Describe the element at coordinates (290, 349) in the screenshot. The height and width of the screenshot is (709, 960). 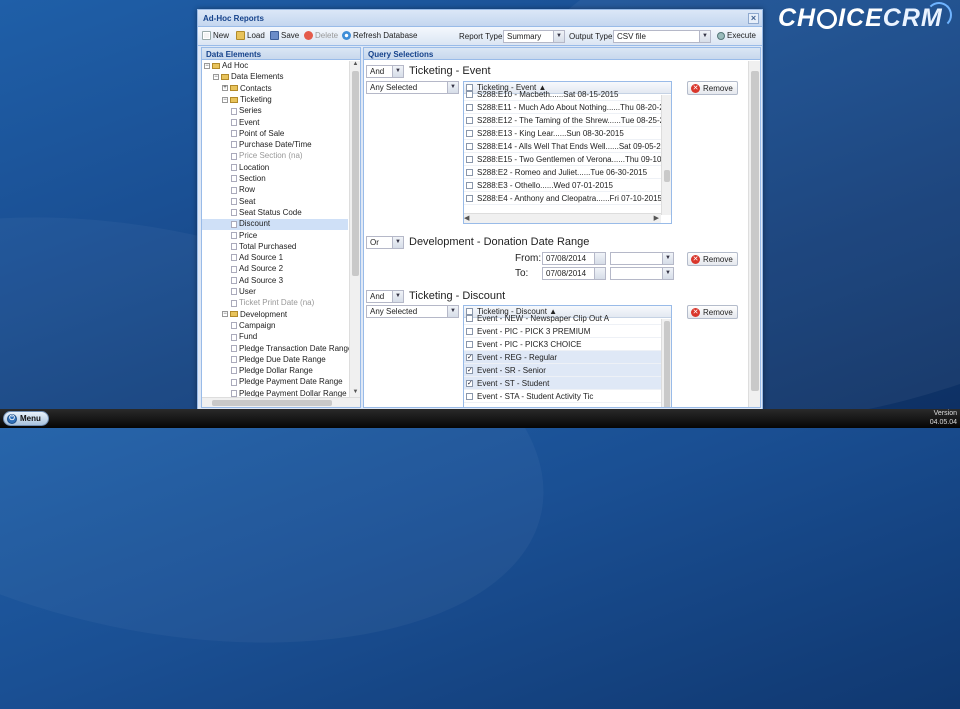
I see `tree-node: Pledge Transaction Date Range` at that location.